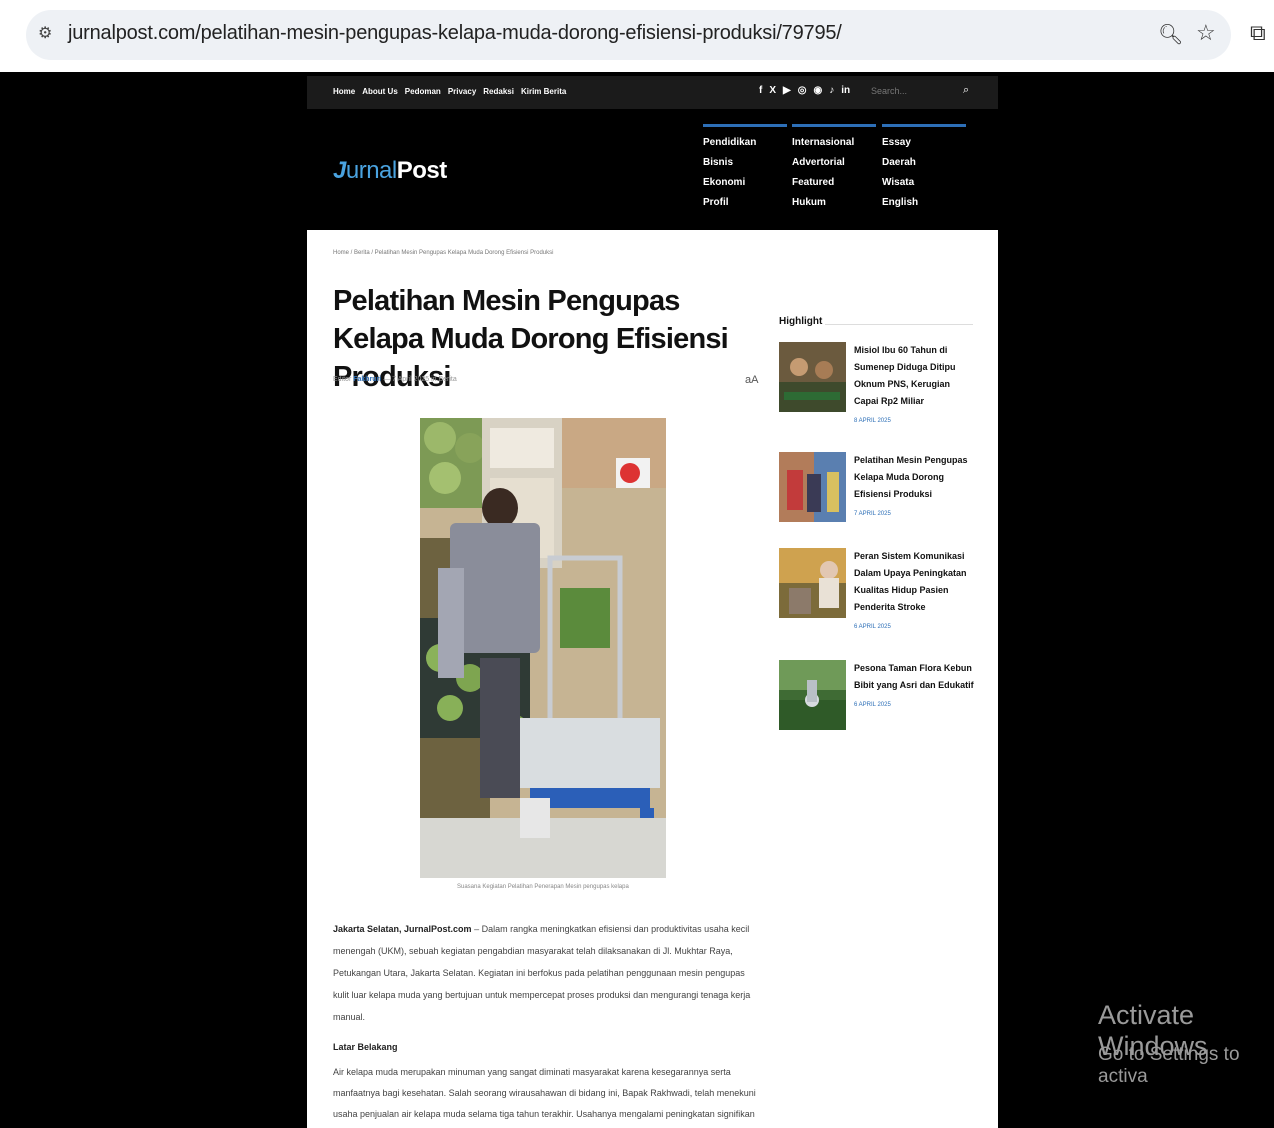  Describe the element at coordinates (751, 380) in the screenshot. I see `font-size-icon: aA` at that location.